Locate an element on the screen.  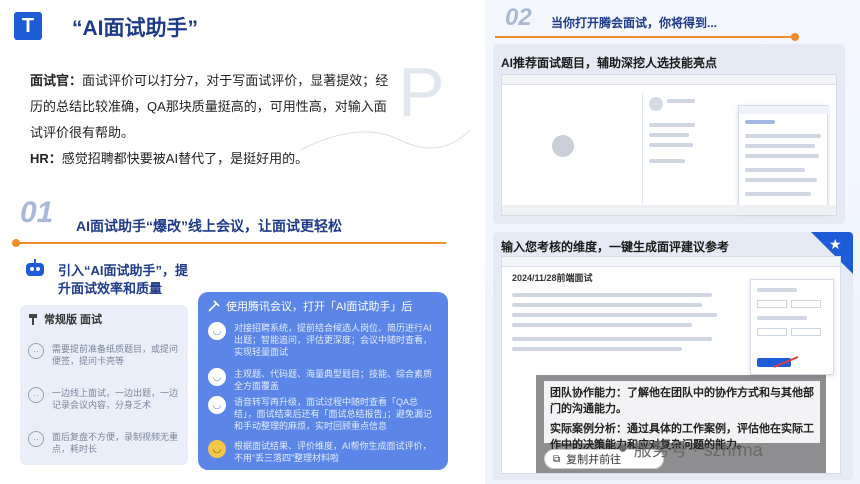
ai-item-text: 主观题、代码题、海量典型题目；技能、综合素质全方面覆盖 is located at coordinates (333, 380).